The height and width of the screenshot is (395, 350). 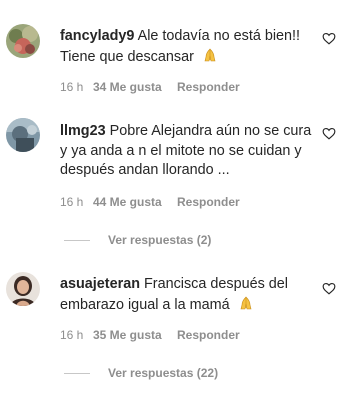 I want to click on view-replies-button: Ver respuestas (2), so click(x=137, y=240).